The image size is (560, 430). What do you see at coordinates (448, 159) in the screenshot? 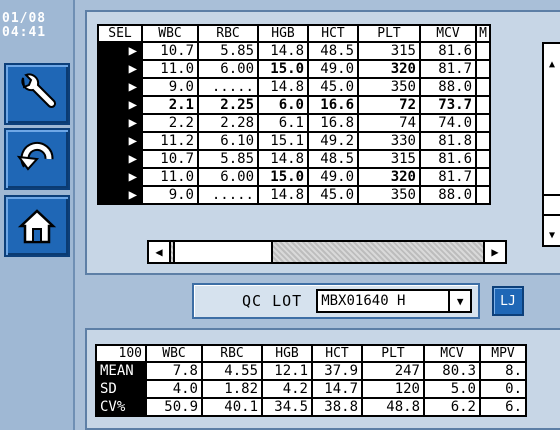
I see `table-cell: 81.6` at bounding box center [448, 159].